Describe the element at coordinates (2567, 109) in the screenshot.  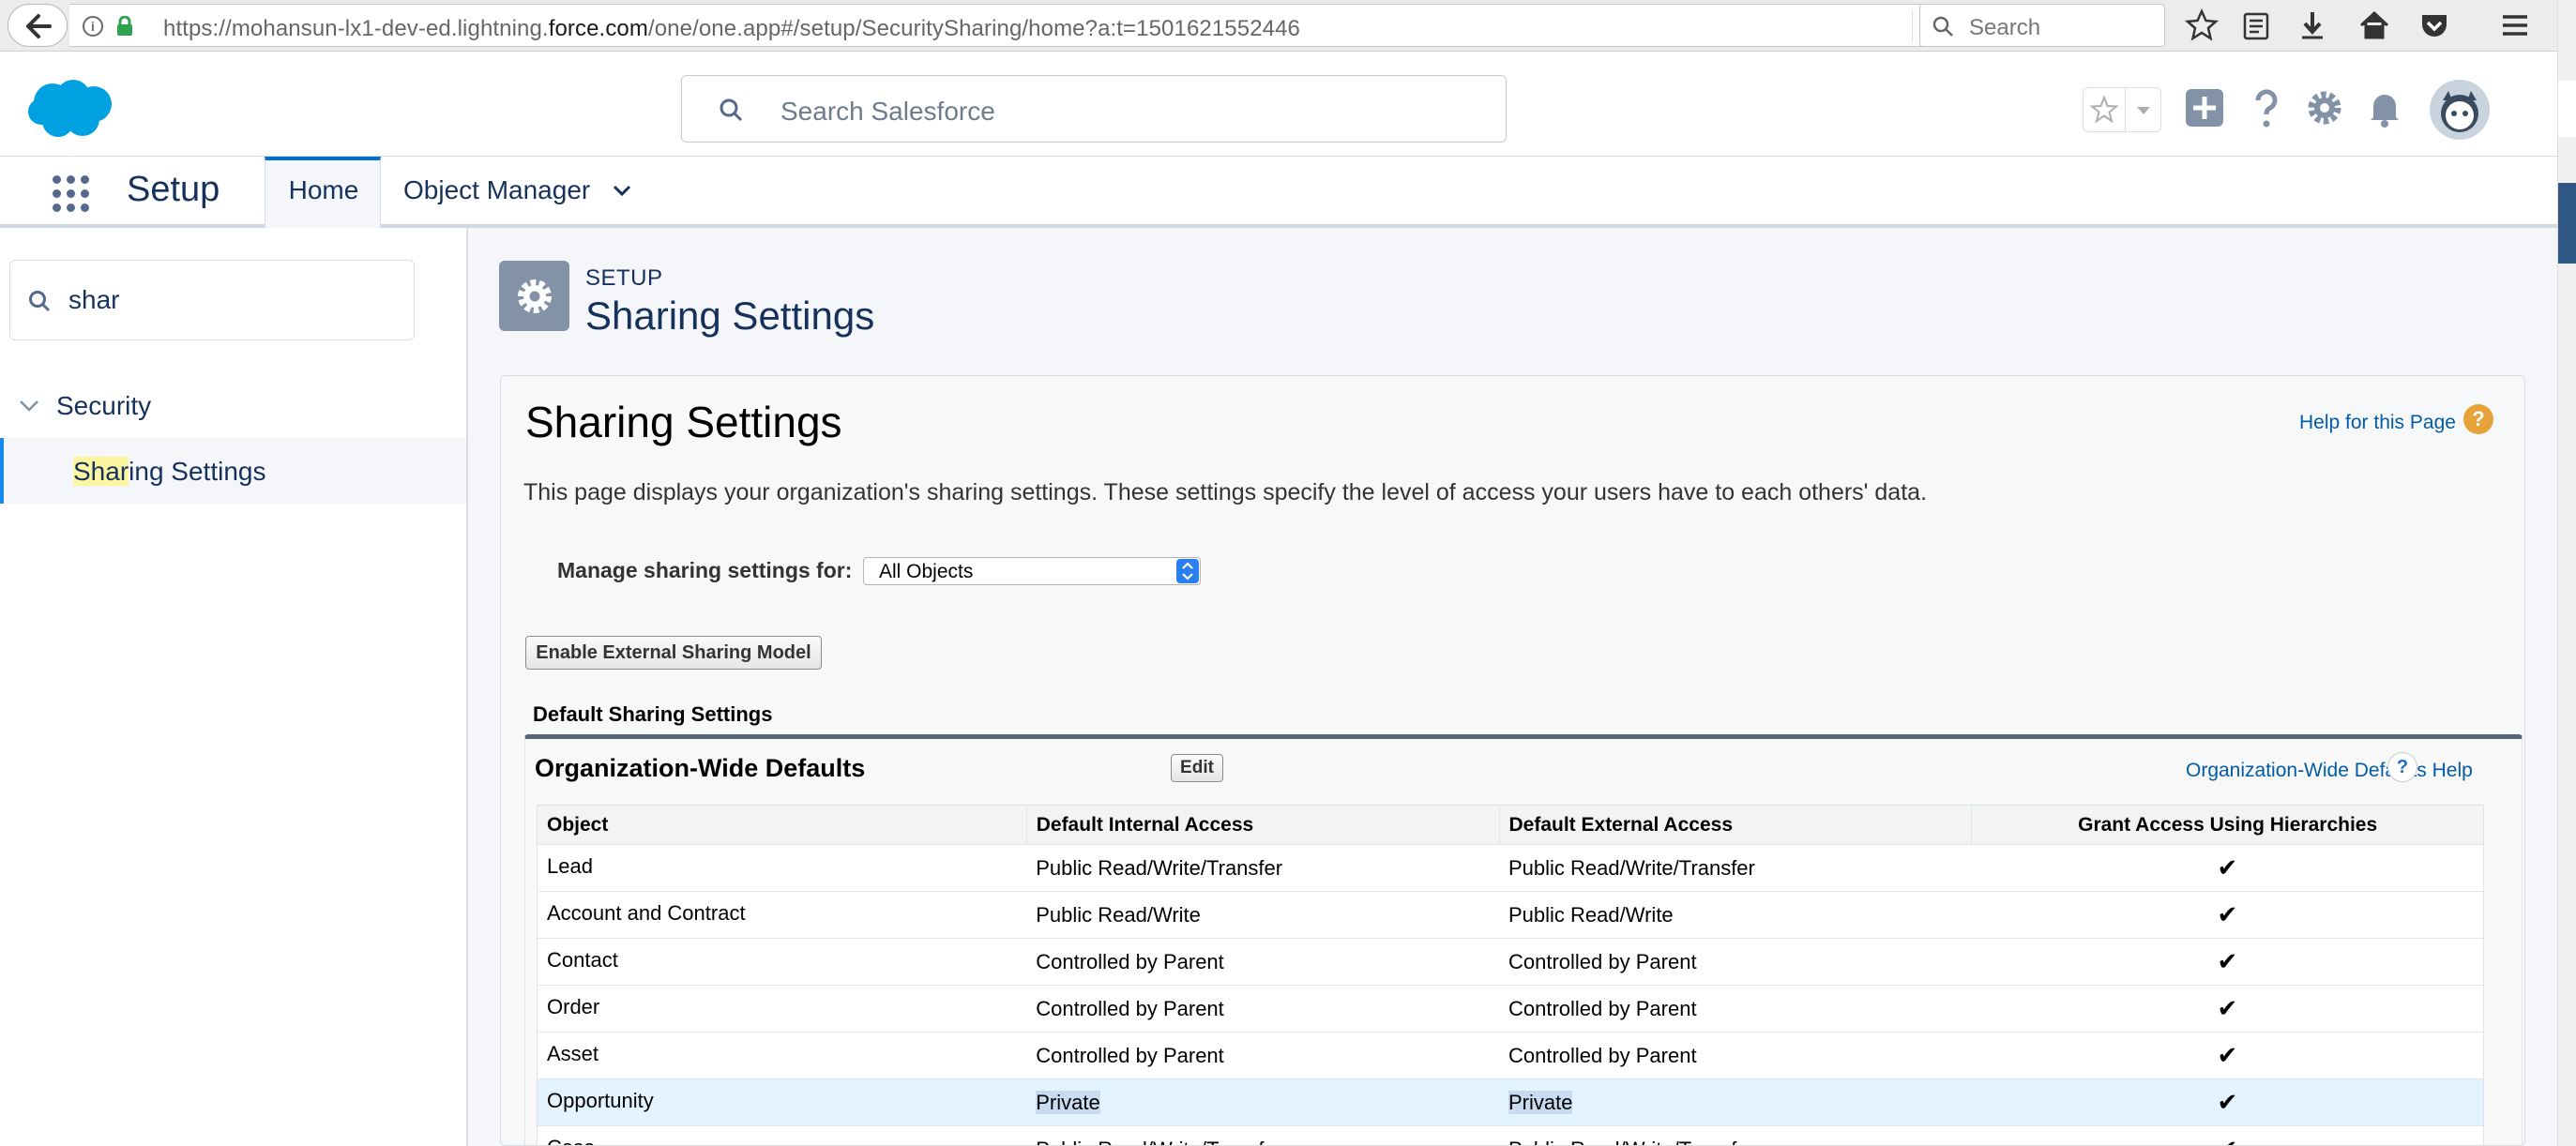
I see `scrollbar-track-segment` at that location.